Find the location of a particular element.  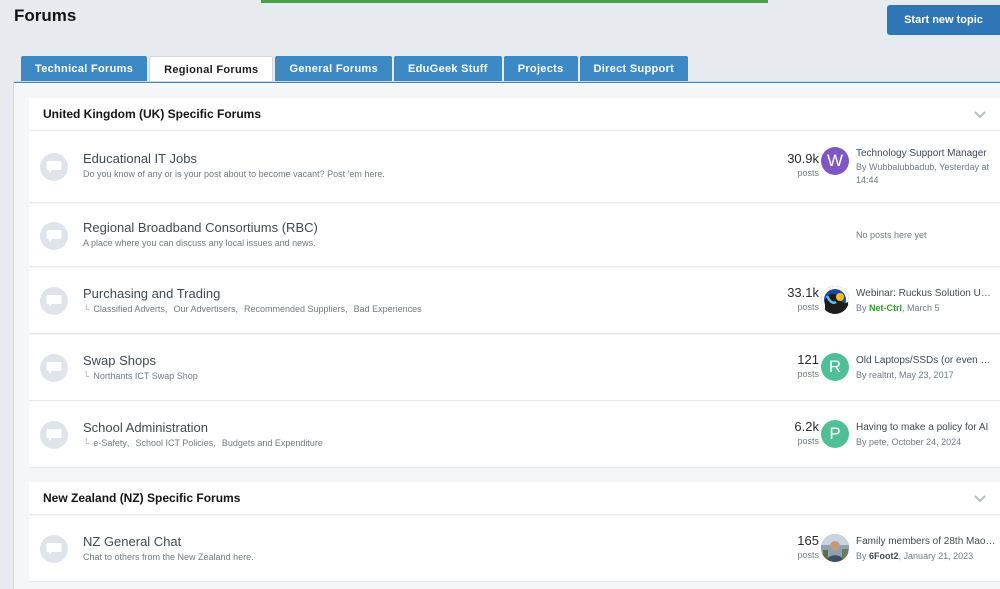

subforum-link: e-Safety is located at coordinates (110, 443).